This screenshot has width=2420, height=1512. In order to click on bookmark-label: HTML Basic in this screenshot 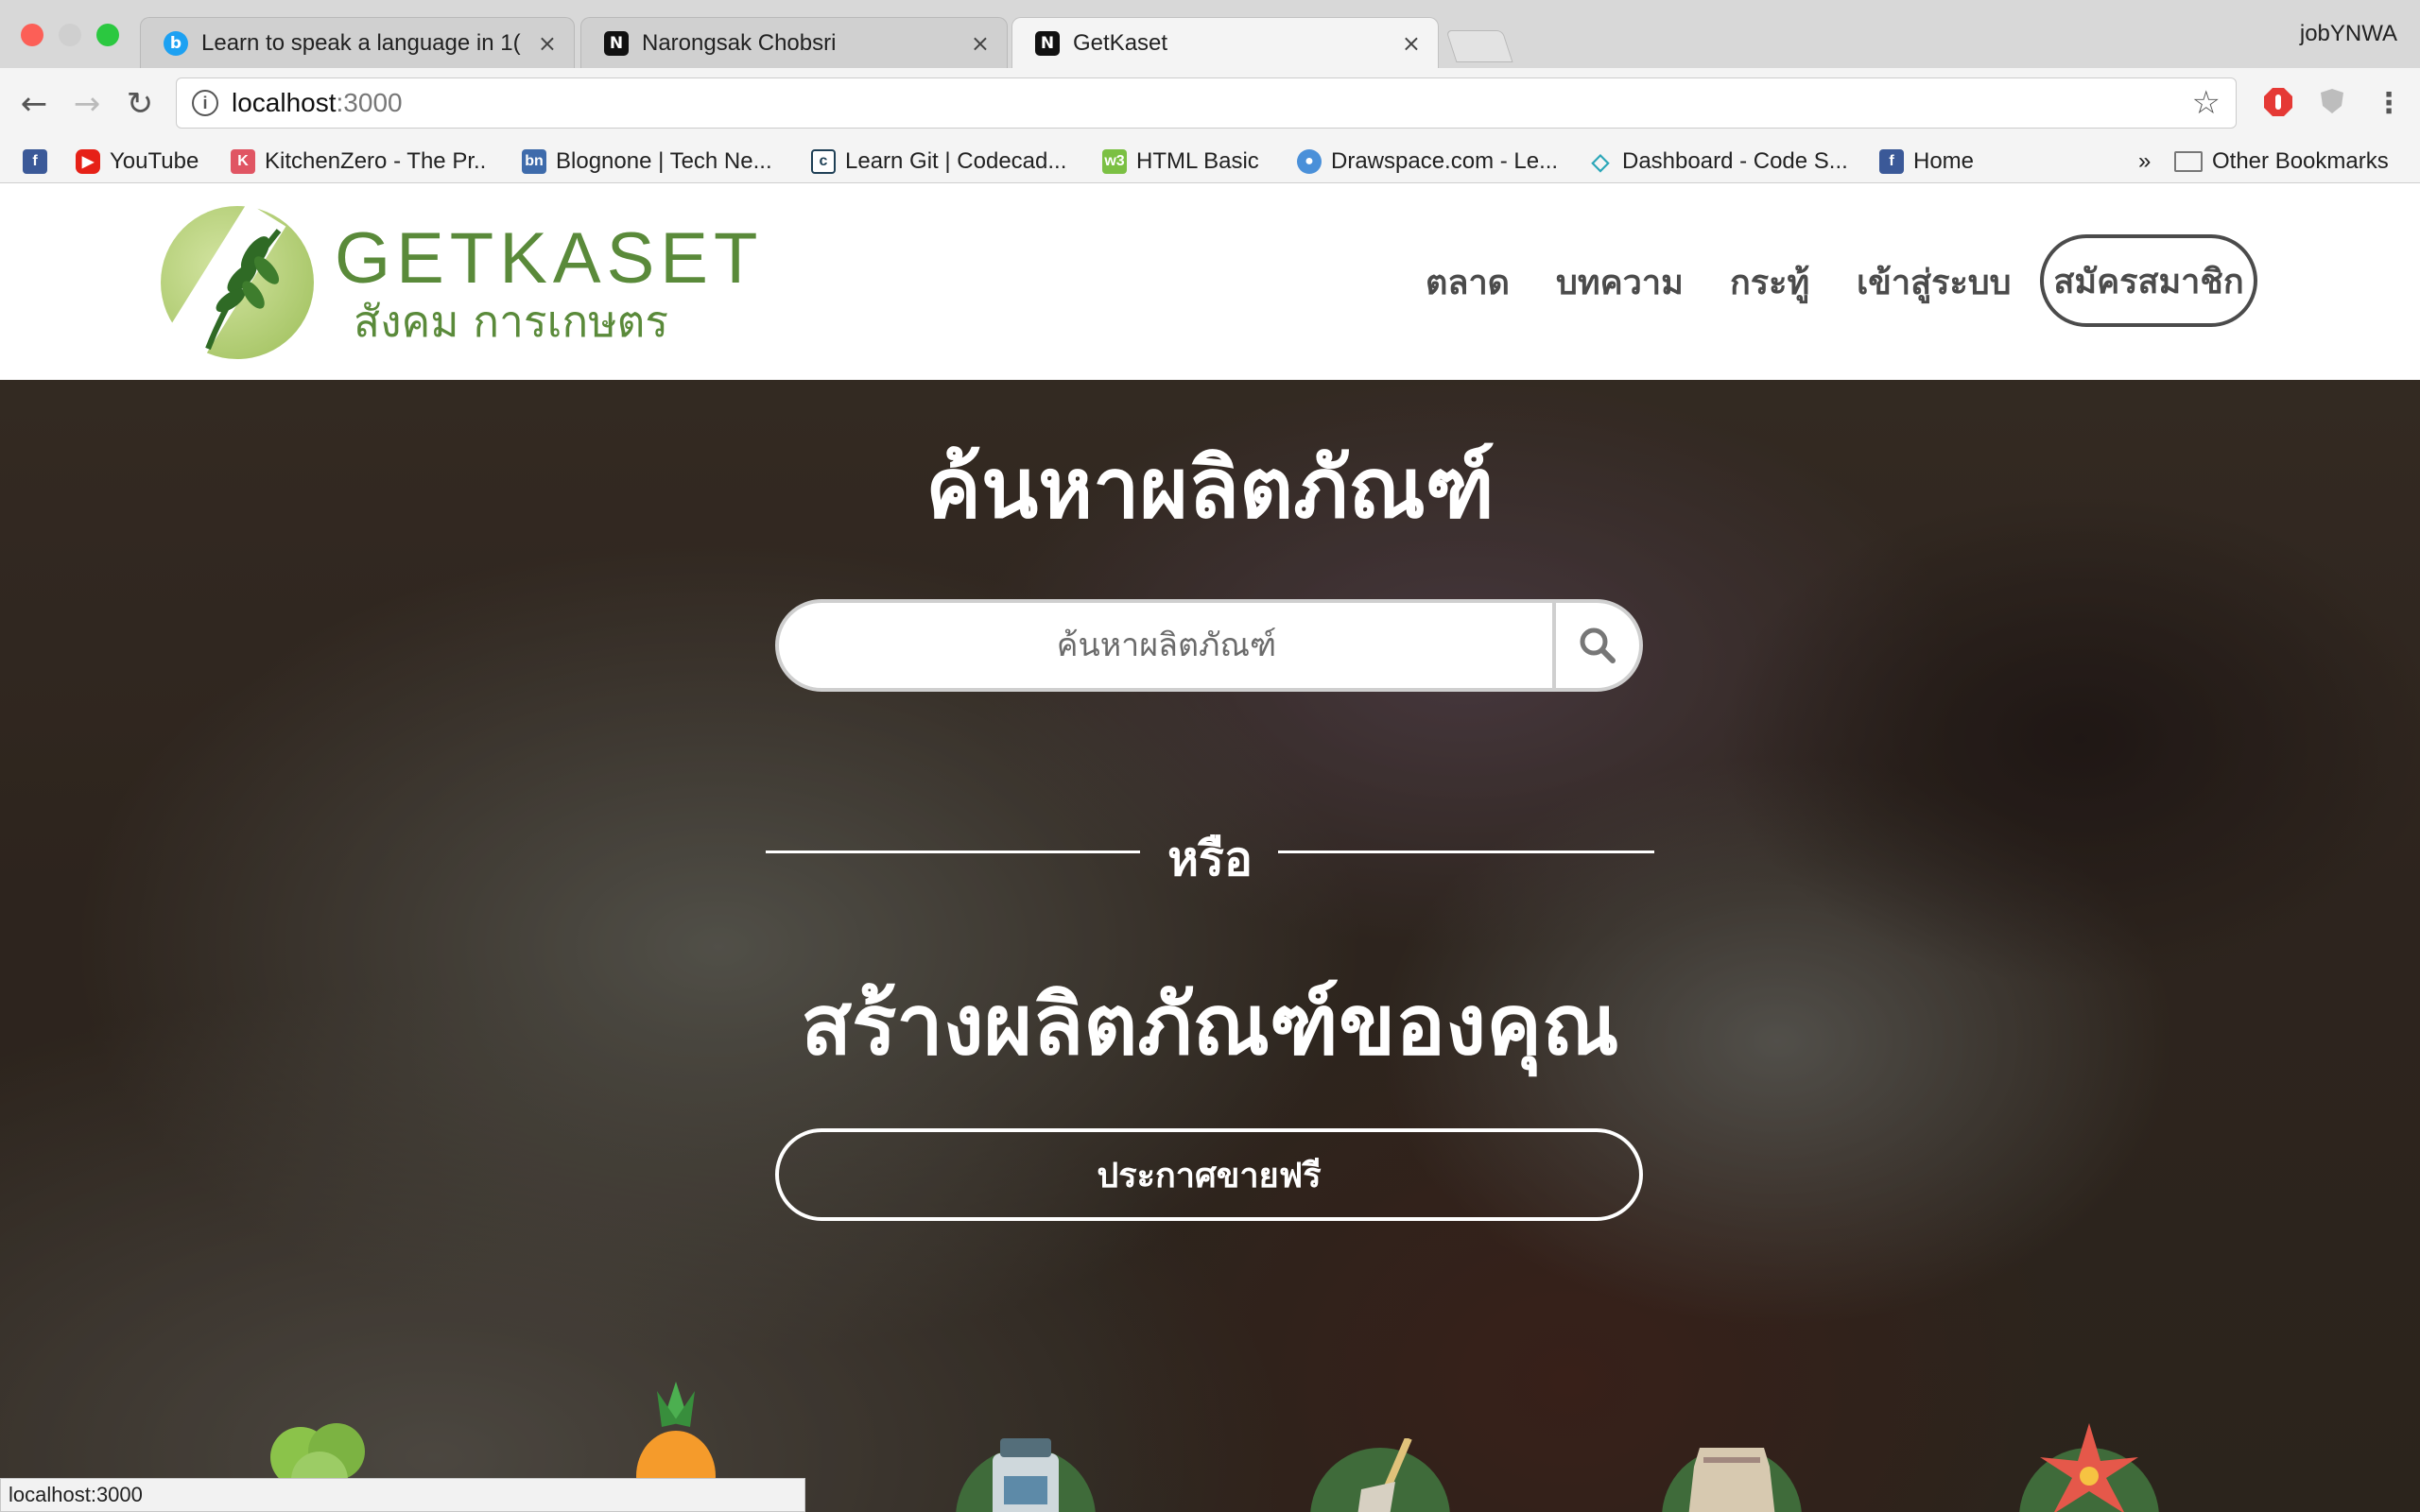, I will do `click(1197, 161)`.